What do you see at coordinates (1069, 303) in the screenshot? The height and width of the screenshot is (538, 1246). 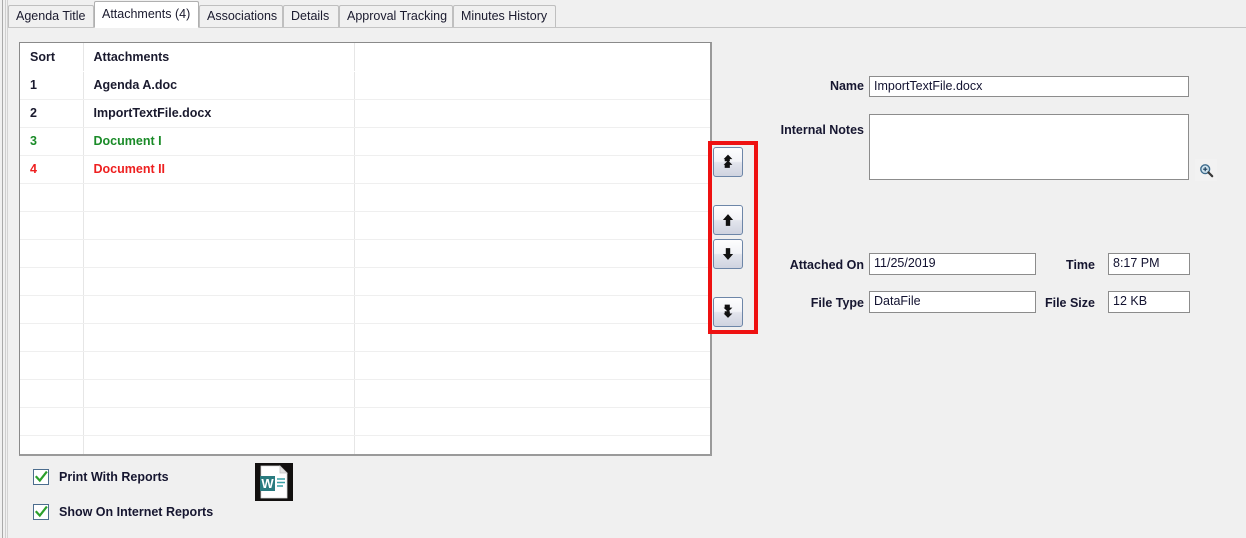 I see `file-size-label: File Size` at bounding box center [1069, 303].